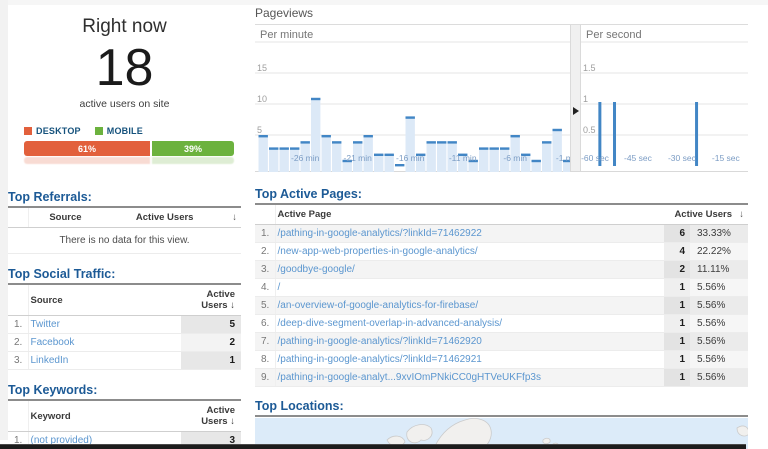  I want to click on svg-text: -1 min, so click(563, 158).